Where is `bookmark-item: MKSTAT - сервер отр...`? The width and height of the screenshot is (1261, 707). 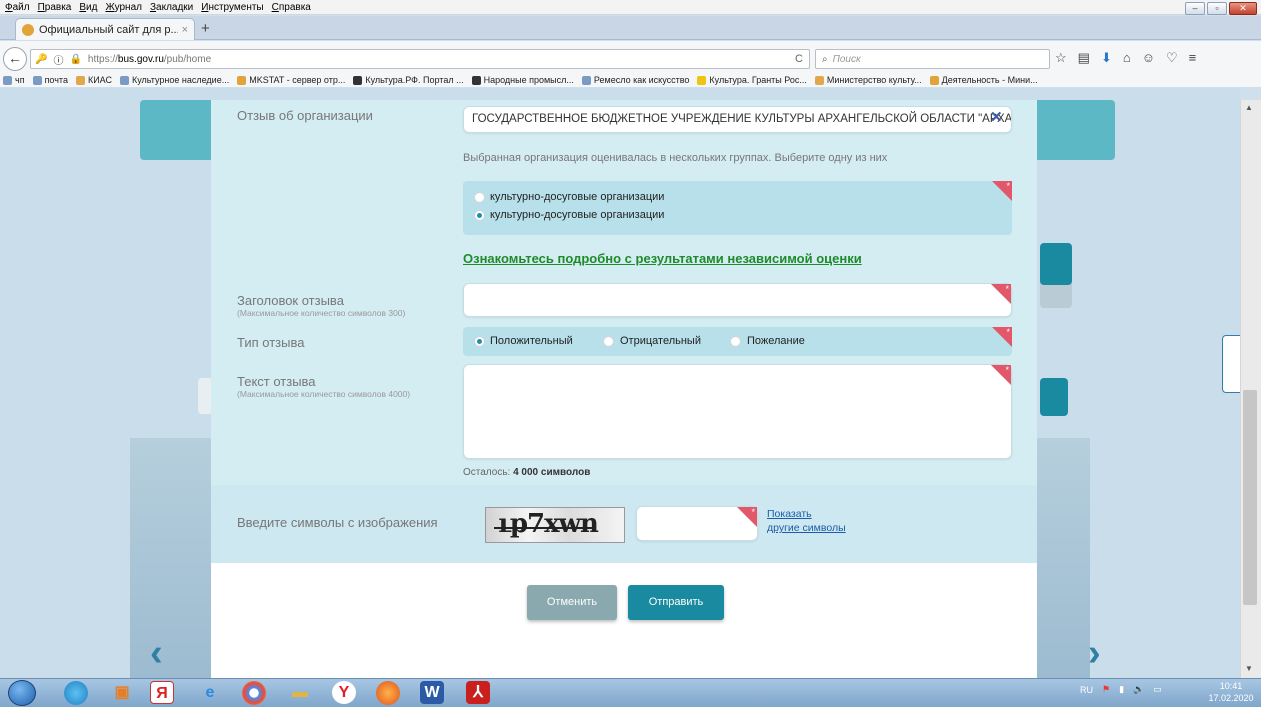
bookmark-item: MKSTAT - сервер отр... is located at coordinates (291, 80).